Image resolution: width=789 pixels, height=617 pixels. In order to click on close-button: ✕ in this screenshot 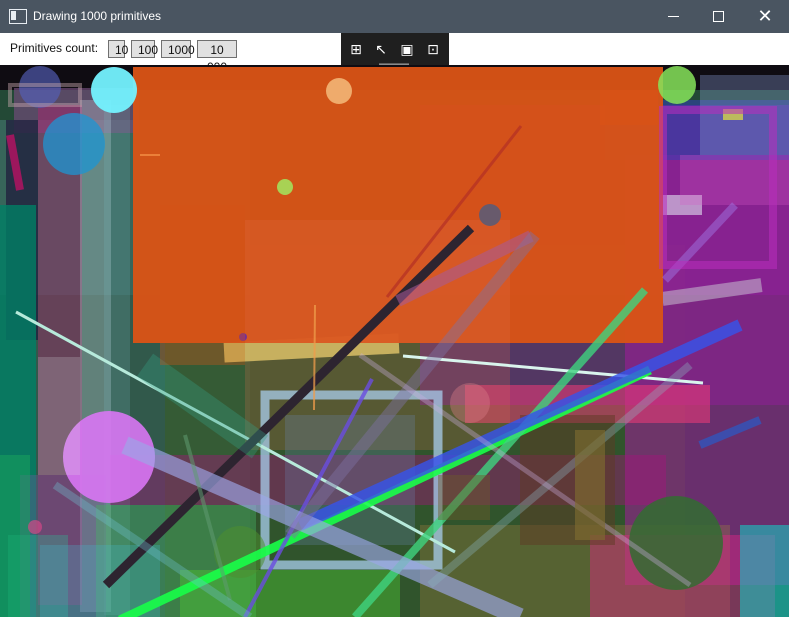, I will do `click(765, 16)`.